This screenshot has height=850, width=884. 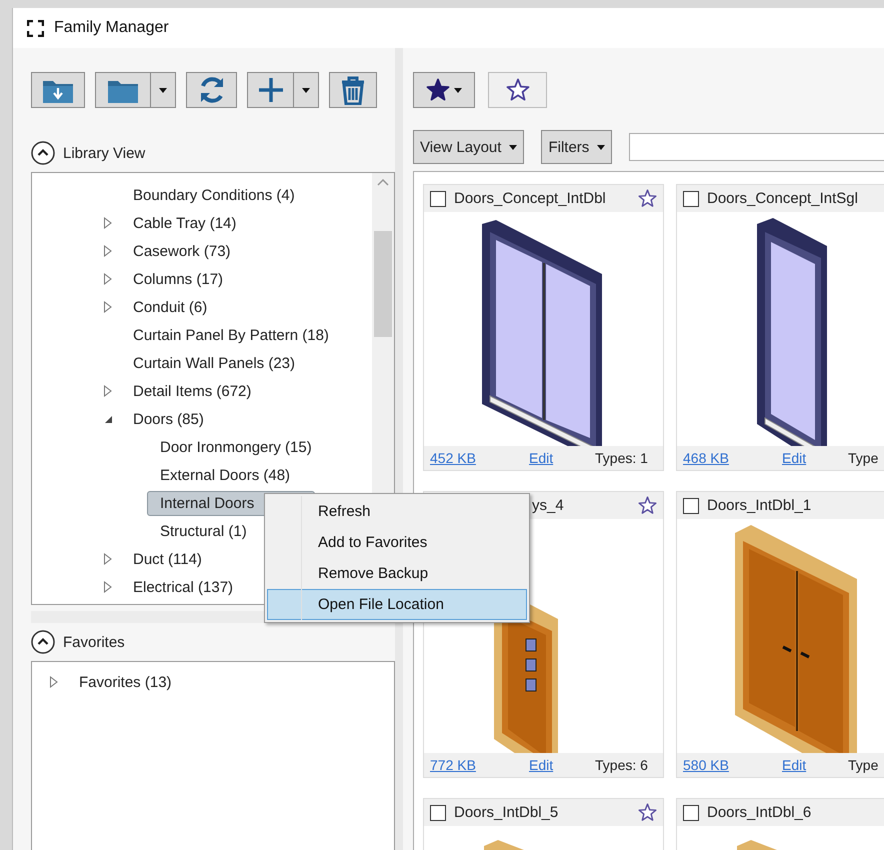 What do you see at coordinates (780, 634) in the screenshot?
I see `family-card: Doors_IntDbl_1 580 KB Edit Type` at bounding box center [780, 634].